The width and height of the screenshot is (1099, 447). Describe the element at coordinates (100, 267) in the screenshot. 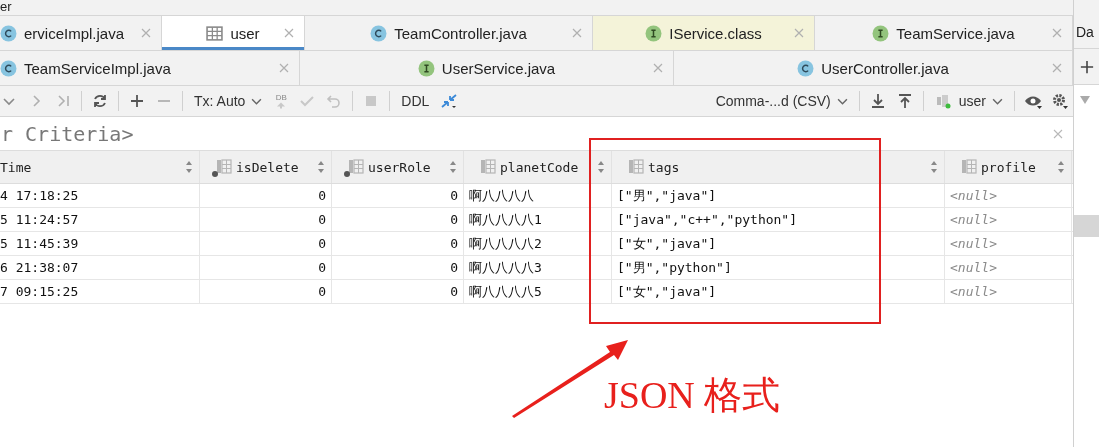

I see `table-cell: 6 21:38:07` at that location.